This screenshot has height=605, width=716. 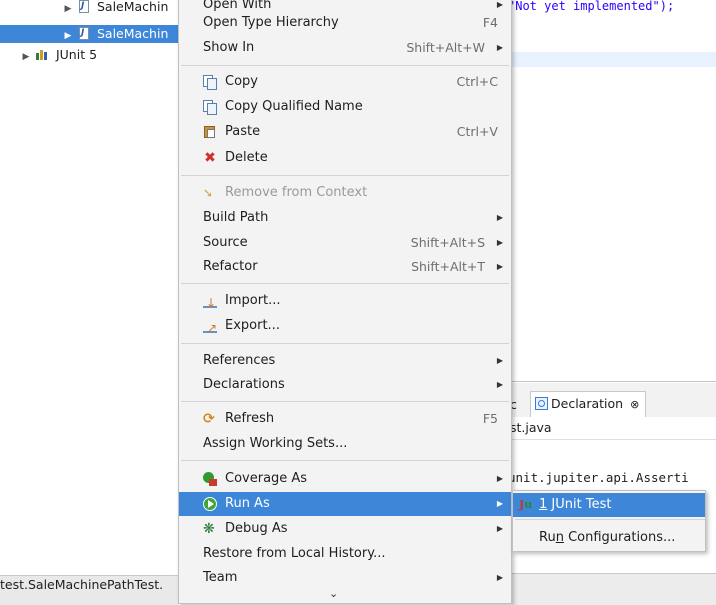 I want to click on tab-declaration-label: Declaration, so click(x=587, y=403).